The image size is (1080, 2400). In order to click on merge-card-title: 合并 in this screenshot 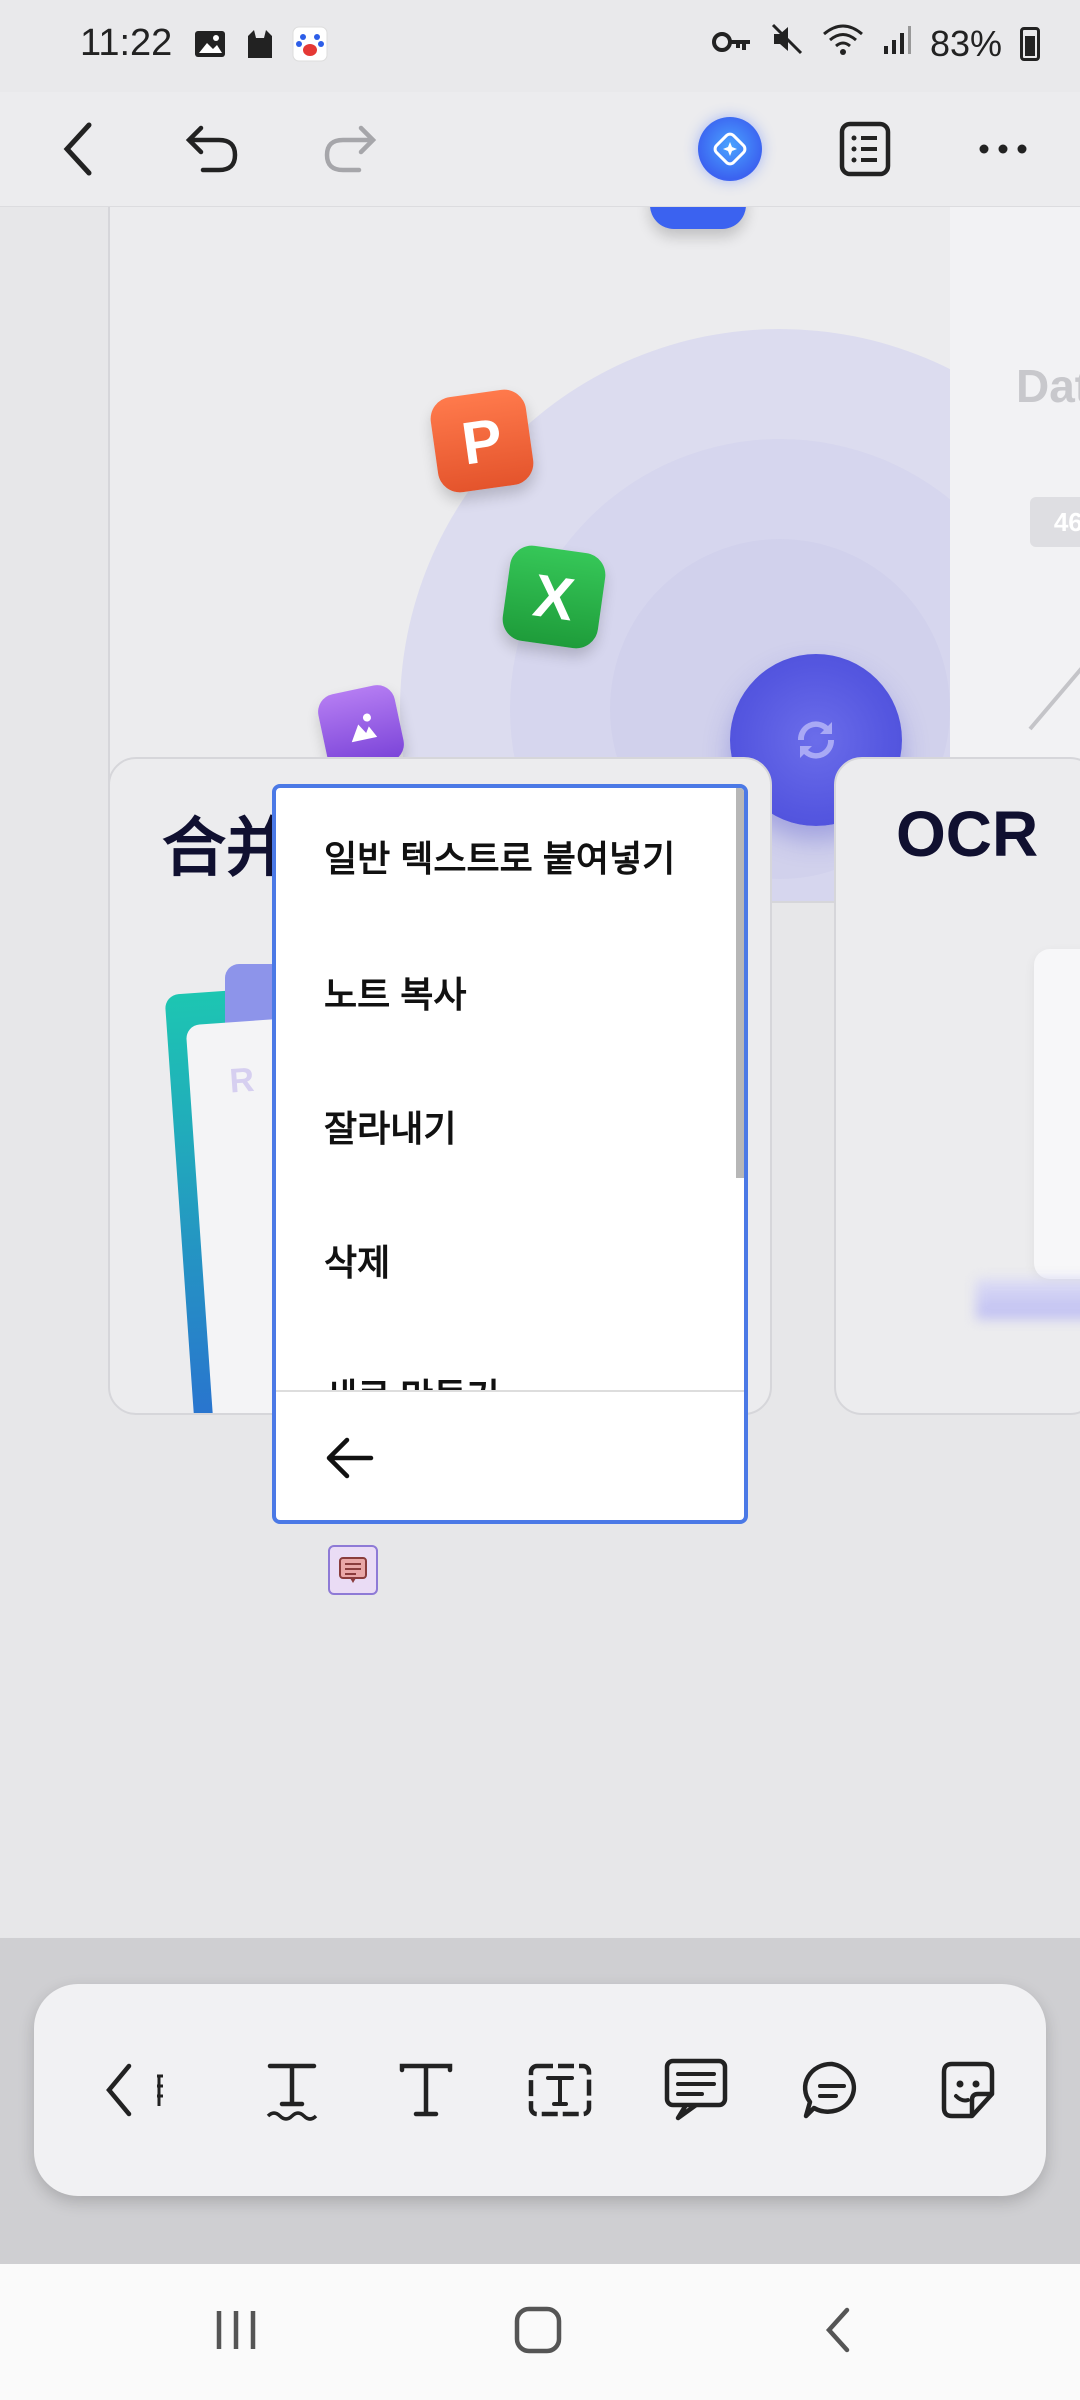, I will do `click(226, 848)`.